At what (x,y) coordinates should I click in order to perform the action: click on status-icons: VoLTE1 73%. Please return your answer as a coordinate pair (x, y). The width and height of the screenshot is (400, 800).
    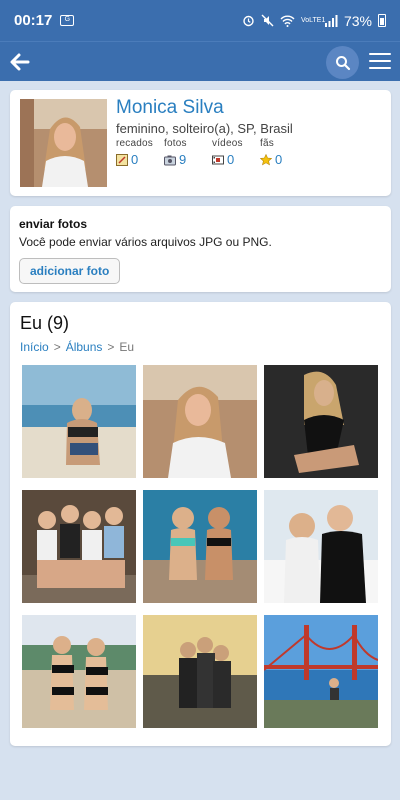
    Looking at the image, I should click on (314, 21).